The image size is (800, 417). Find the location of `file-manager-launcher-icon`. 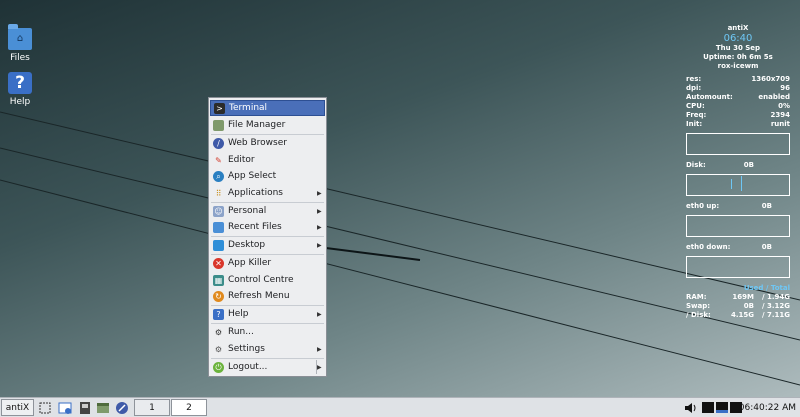

file-manager-launcher-icon is located at coordinates (103, 408).